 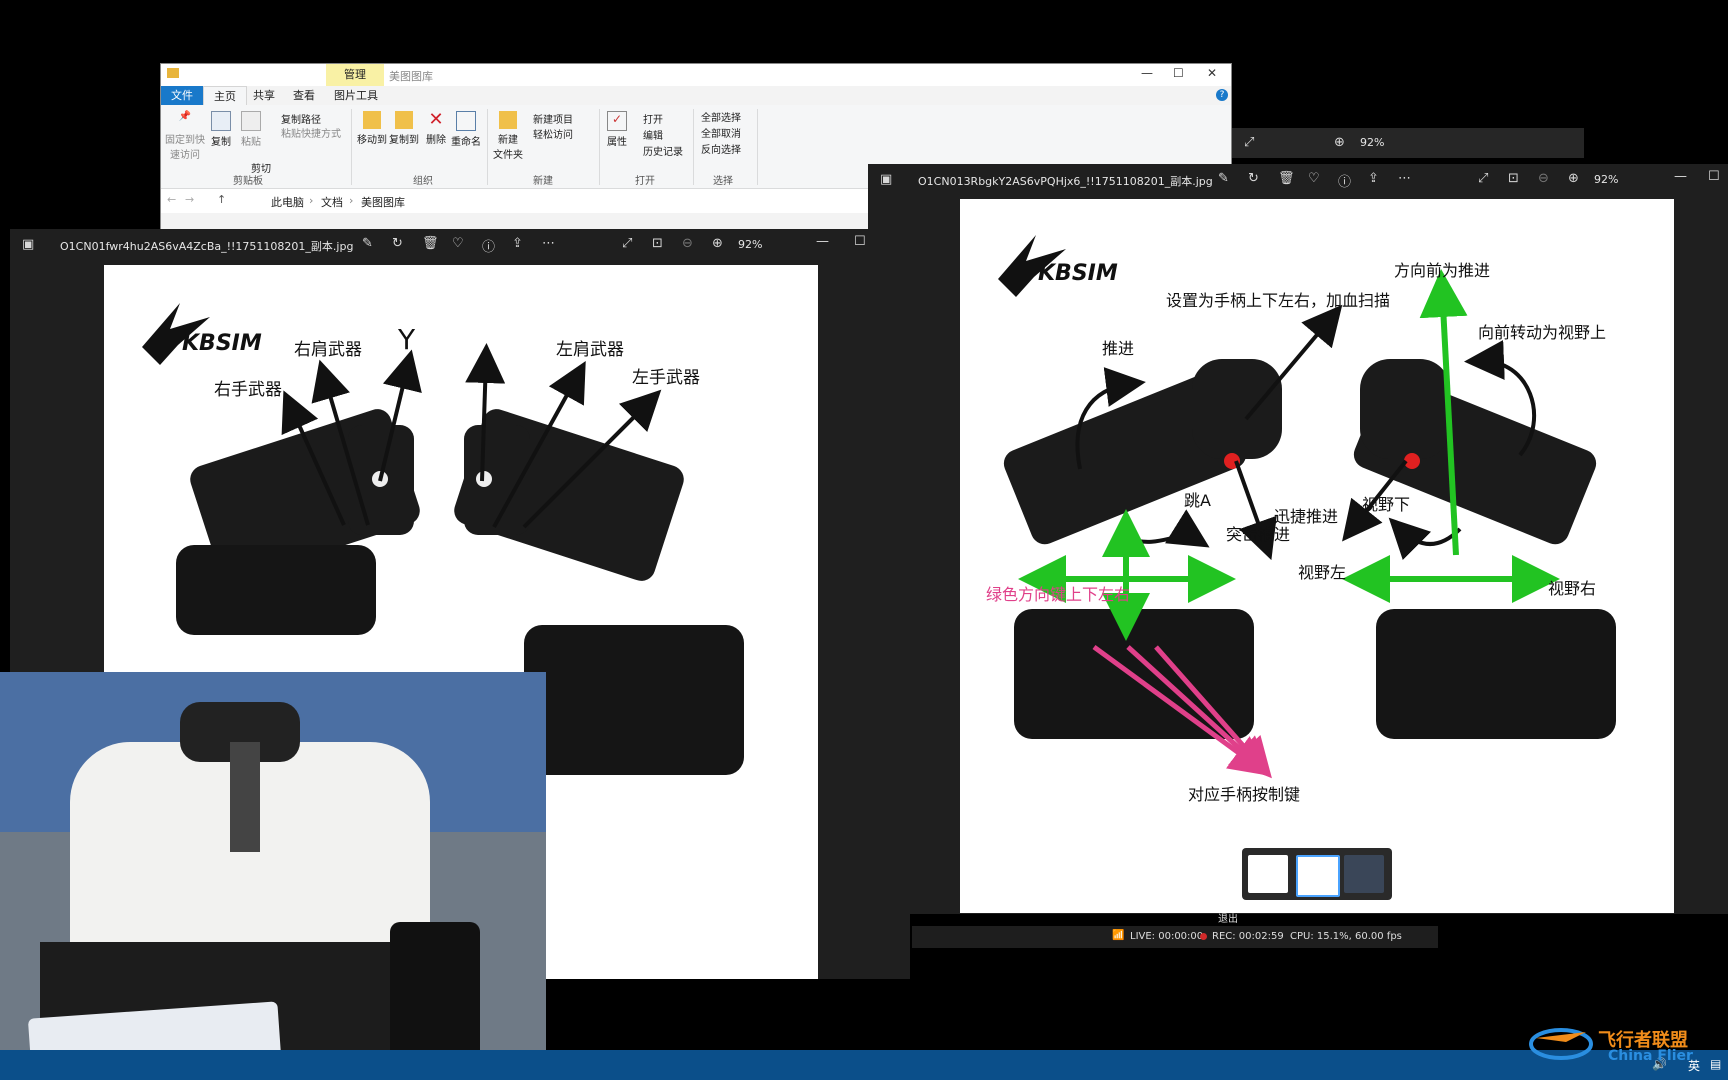 What do you see at coordinates (248, 390) in the screenshot?
I see `label-right-hand-weapon: 右手武器` at bounding box center [248, 390].